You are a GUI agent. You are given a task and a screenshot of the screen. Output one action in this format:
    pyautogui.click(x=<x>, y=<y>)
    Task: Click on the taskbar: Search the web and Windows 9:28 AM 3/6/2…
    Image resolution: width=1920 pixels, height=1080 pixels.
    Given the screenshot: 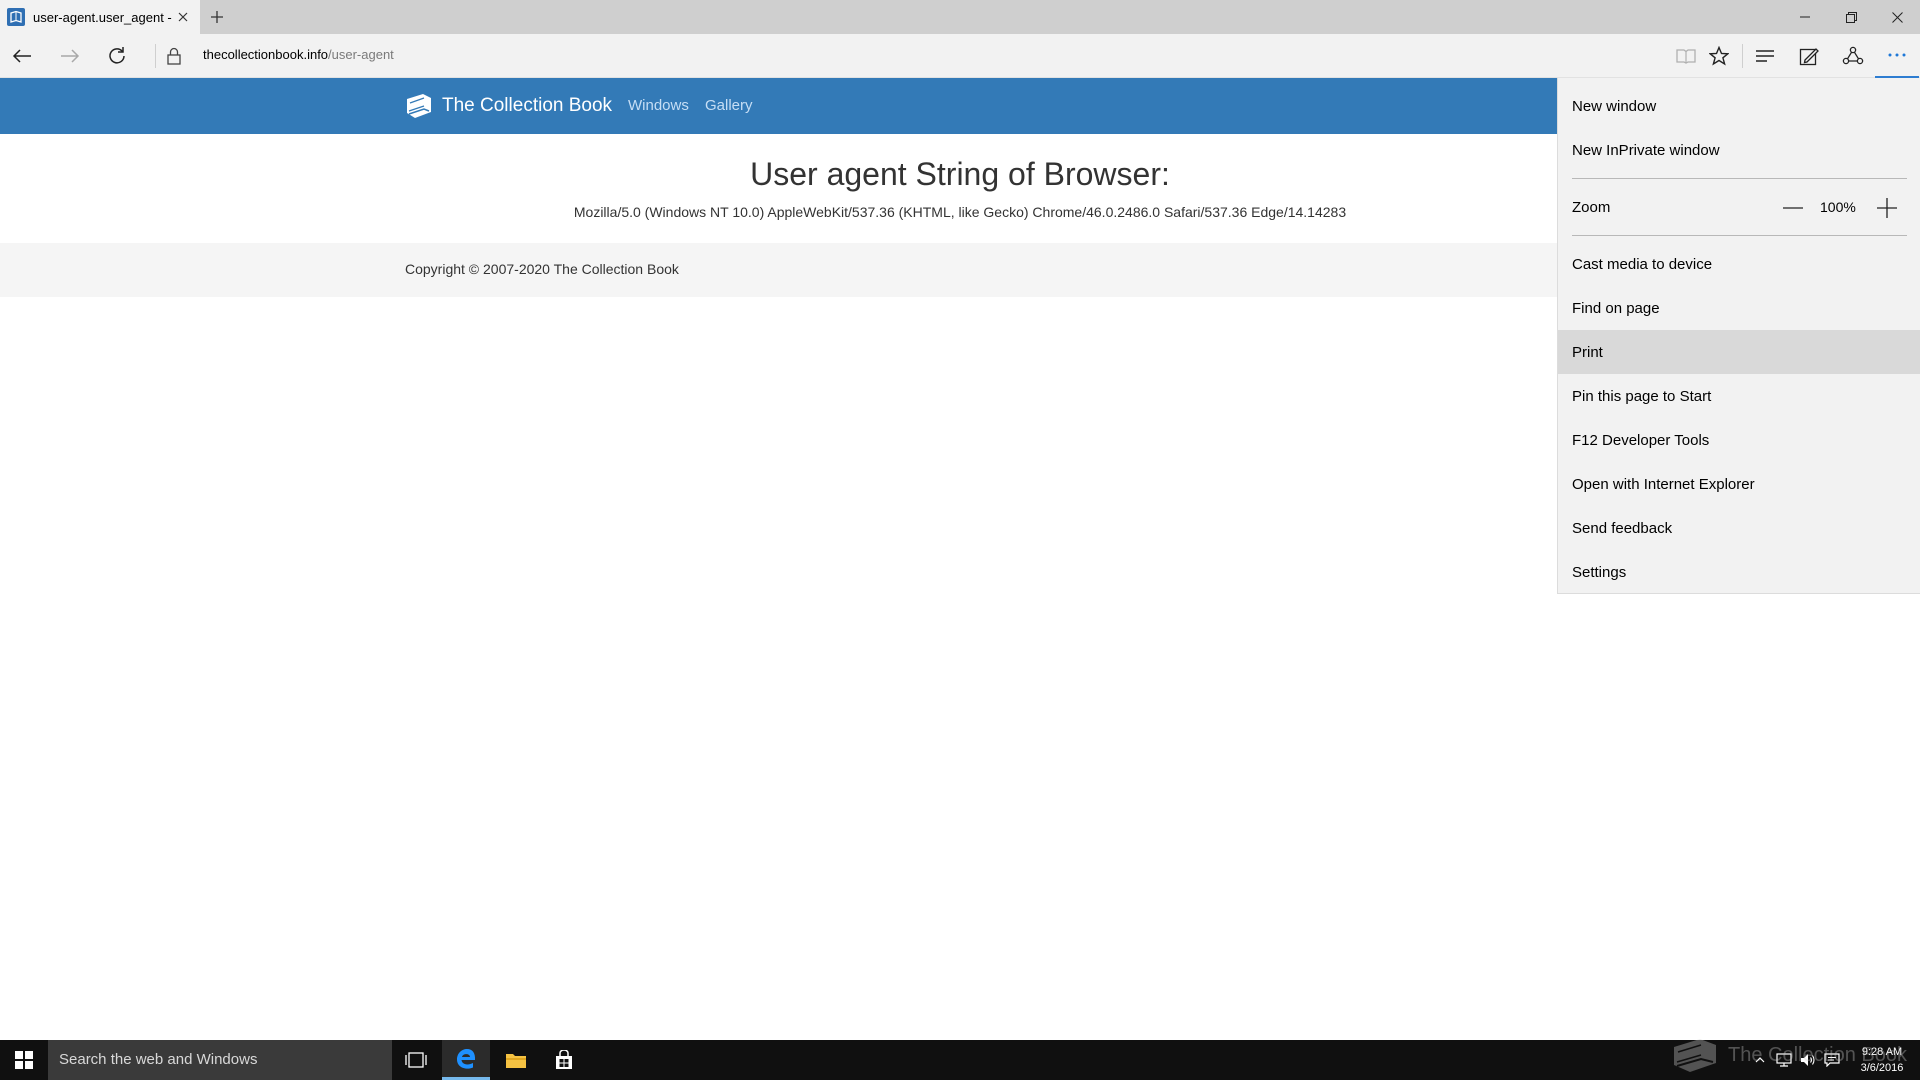 What is the action you would take?
    pyautogui.click(x=960, y=1060)
    